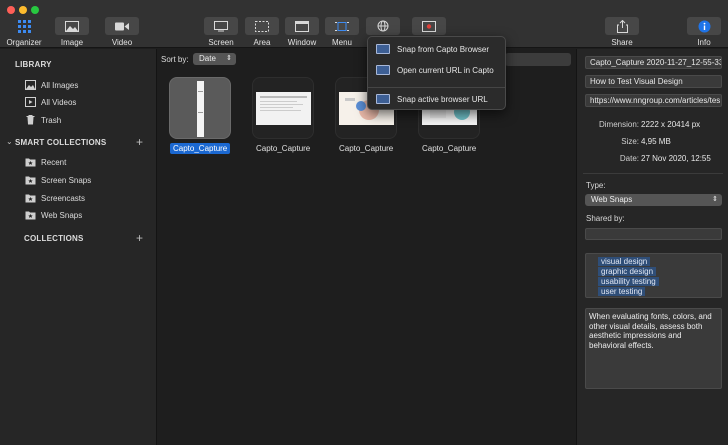 This screenshot has width=728, height=445. I want to click on sidebar-item-recent: Recent, so click(45, 162).